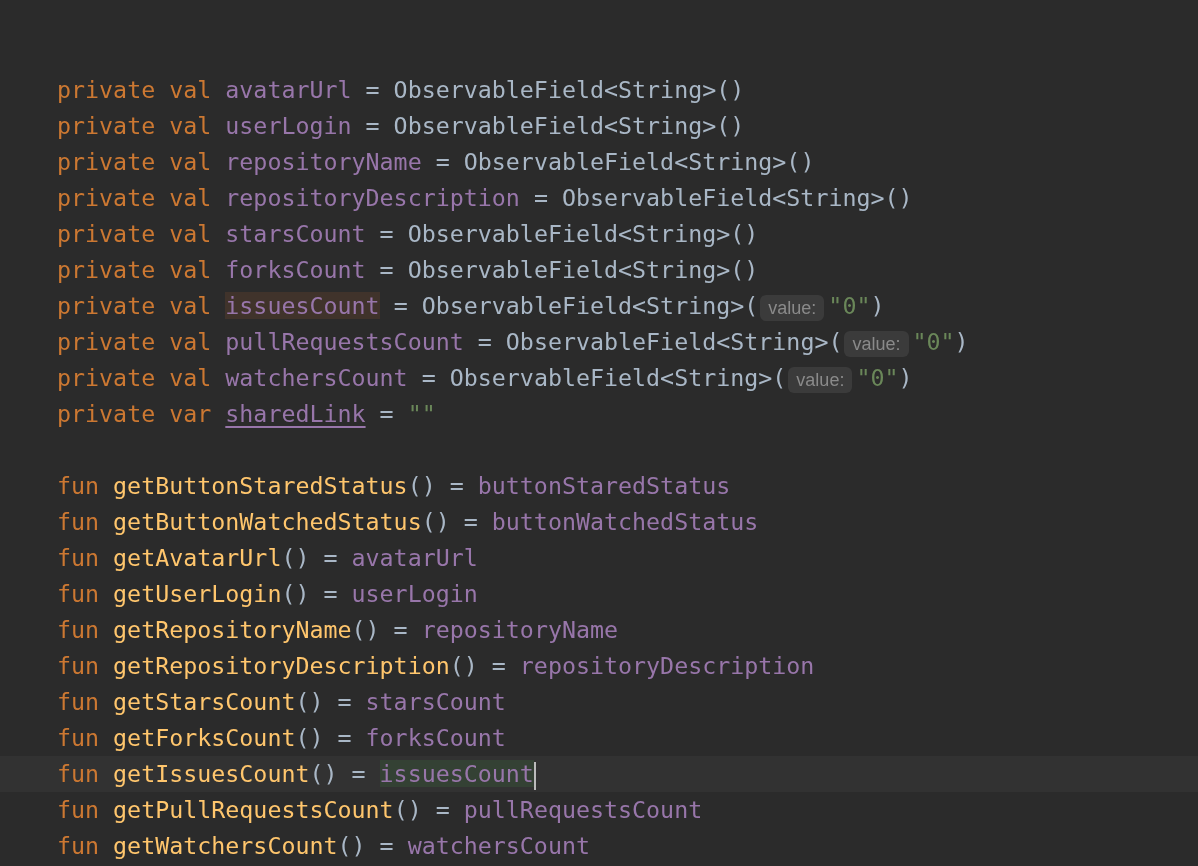 Image resolution: width=1198 pixels, height=866 pixels. Describe the element at coordinates (197, 557) in the screenshot. I see `code-function: getAvatarUrl` at that location.